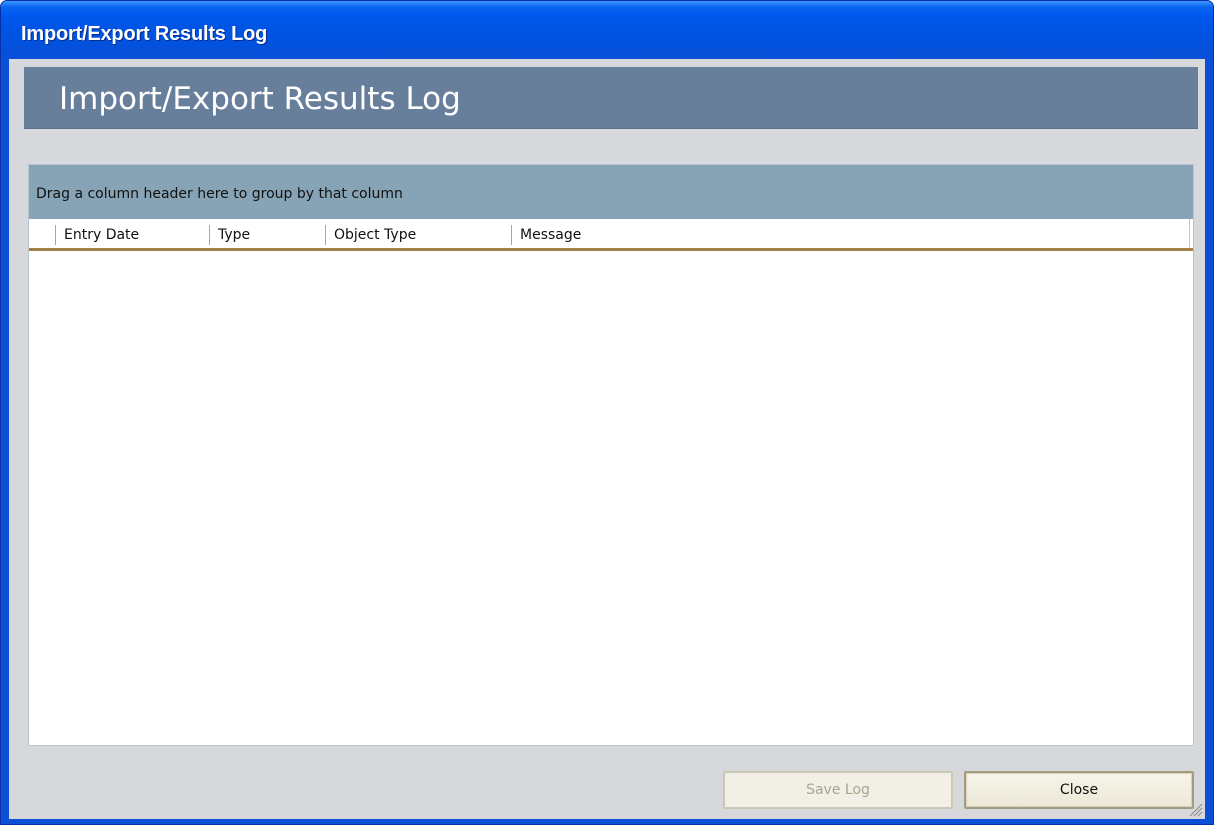 The width and height of the screenshot is (1214, 825). Describe the element at coordinates (611, 98) in the screenshot. I see `header-banner: Import/Export Results Log` at that location.